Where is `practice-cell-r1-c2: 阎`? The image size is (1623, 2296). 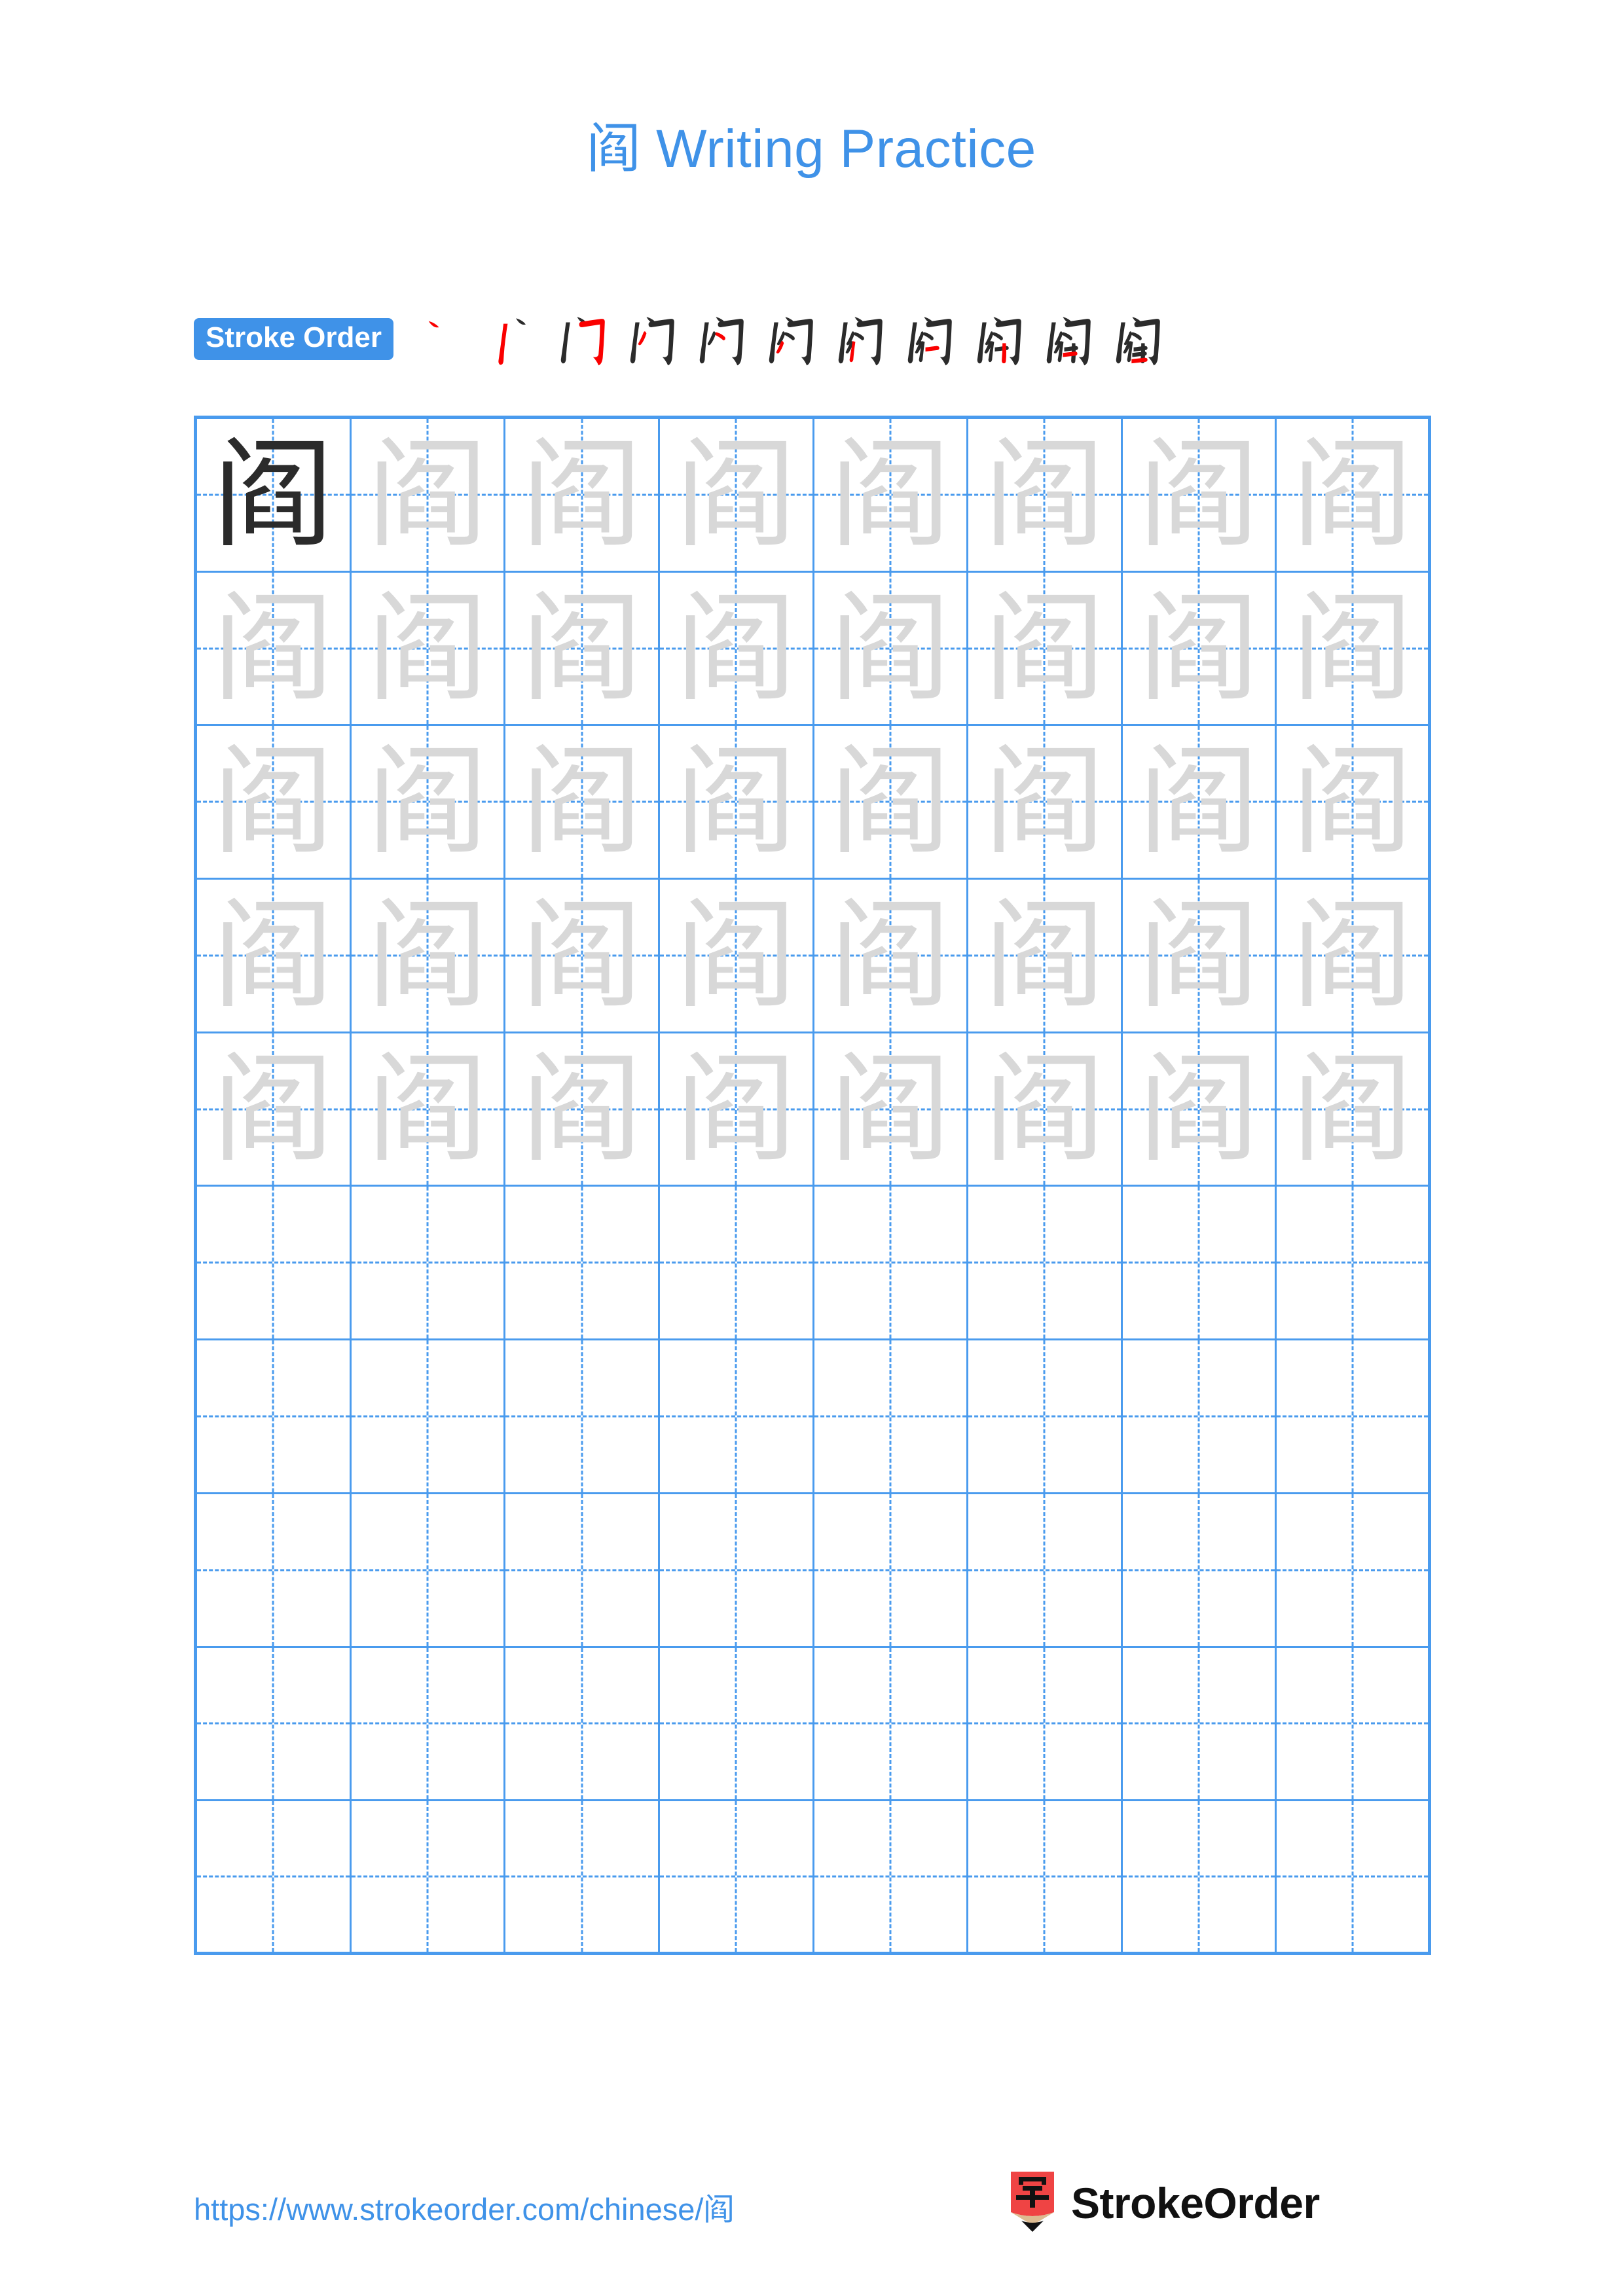
practice-cell-r1-c2: 阎 is located at coordinates (428, 496).